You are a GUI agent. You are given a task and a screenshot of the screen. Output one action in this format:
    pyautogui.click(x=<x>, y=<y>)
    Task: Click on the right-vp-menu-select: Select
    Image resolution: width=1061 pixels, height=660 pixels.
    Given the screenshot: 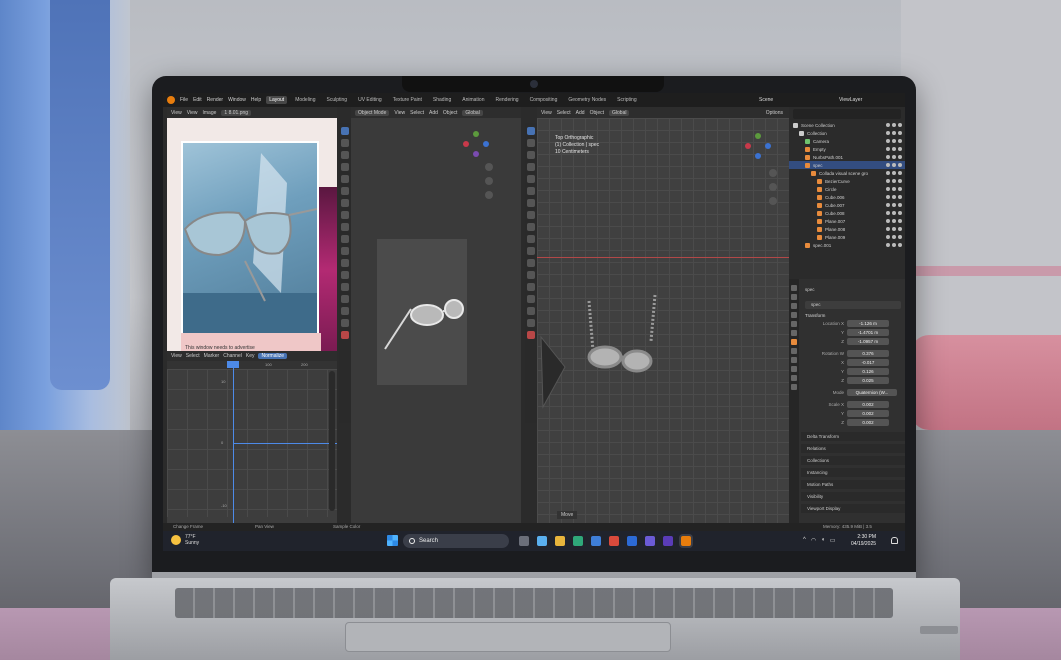 What is the action you would take?
    pyautogui.click(x=564, y=113)
    